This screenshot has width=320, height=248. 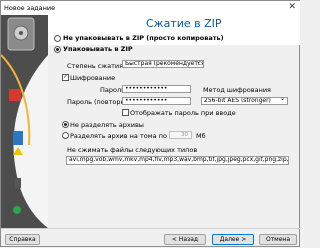 What do you see at coordinates (125, 112) in the screenshot?
I see `show-password-checkbox` at bounding box center [125, 112].